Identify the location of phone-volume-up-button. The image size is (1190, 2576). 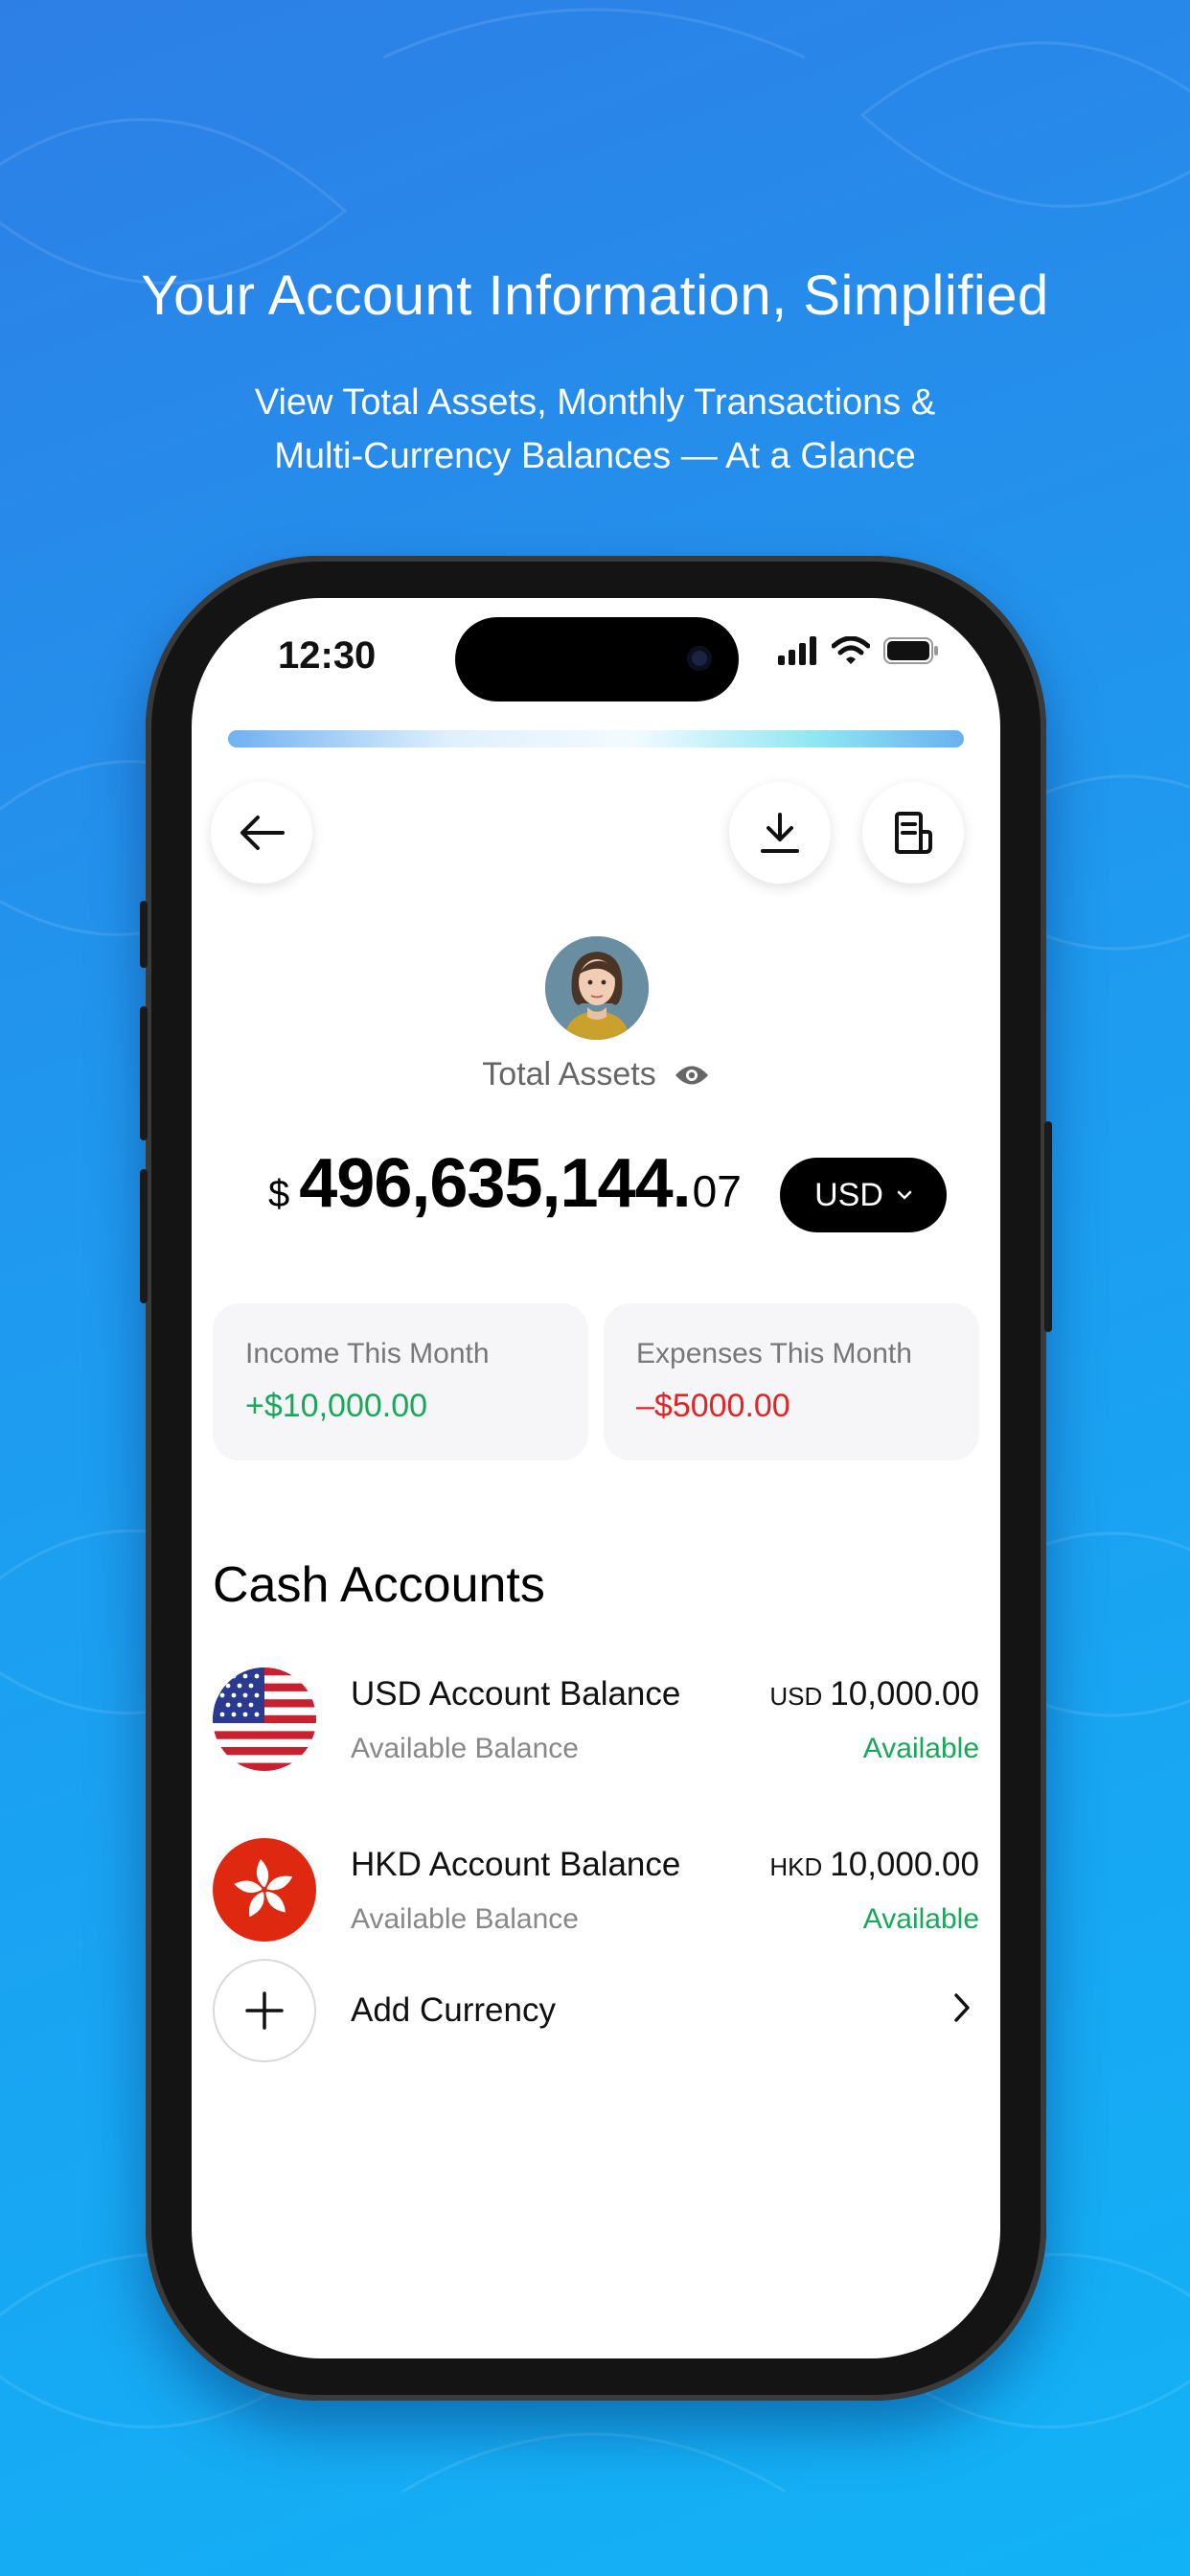
(144, 1073).